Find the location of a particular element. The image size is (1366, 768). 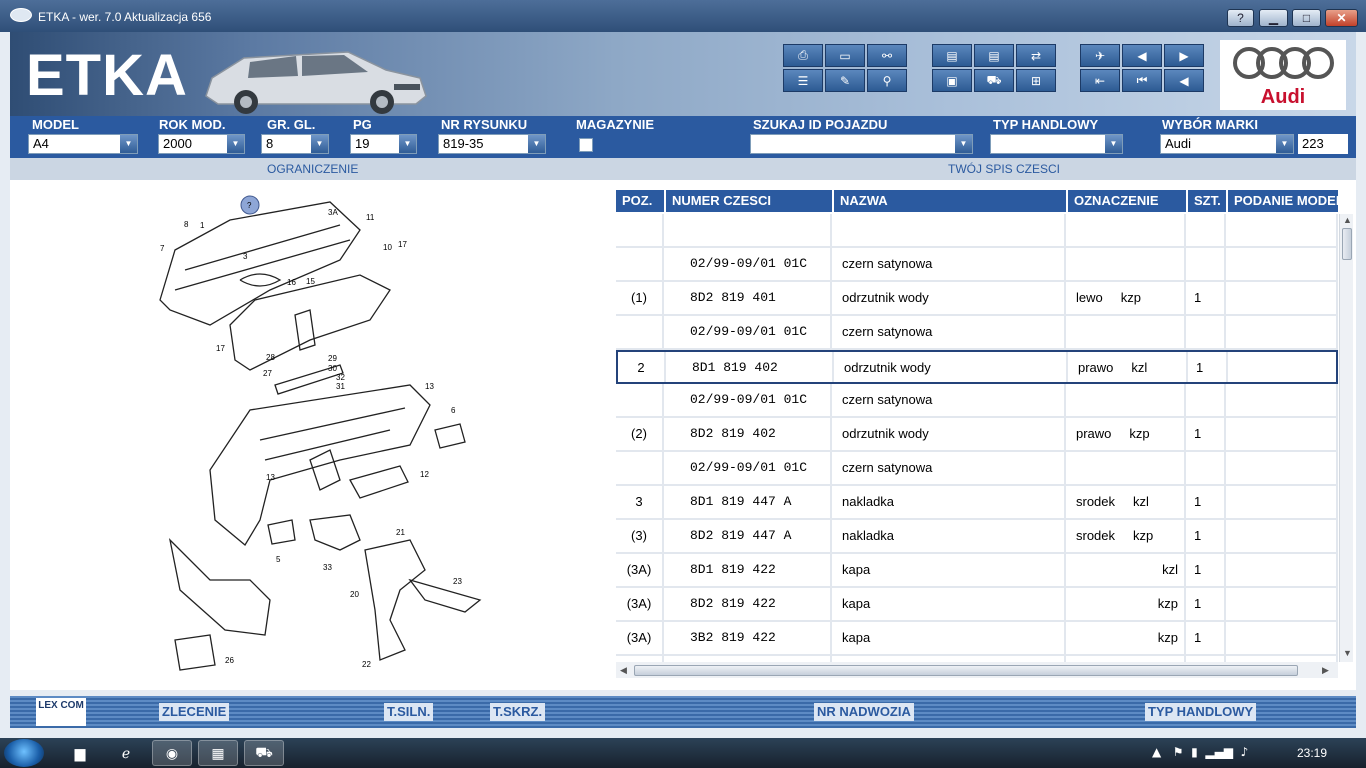

callout: 29 is located at coordinates (332, 358).